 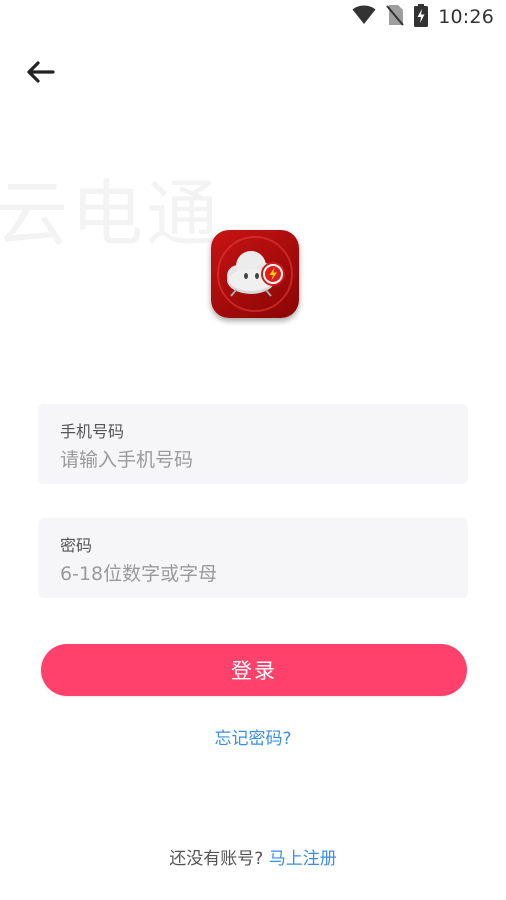 I want to click on battery-charging-icon, so click(x=421, y=17).